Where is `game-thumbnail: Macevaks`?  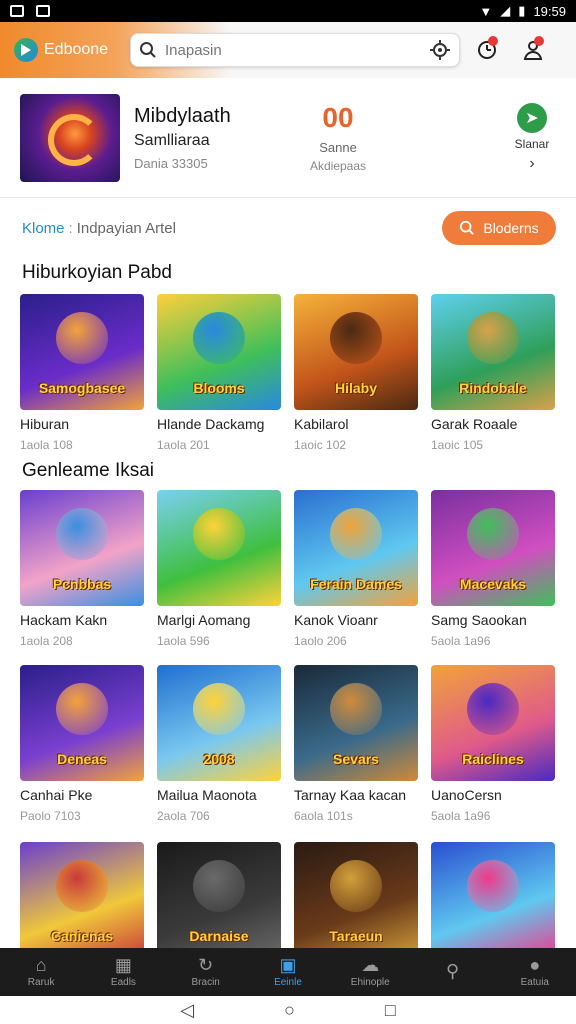 game-thumbnail: Macevaks is located at coordinates (493, 548).